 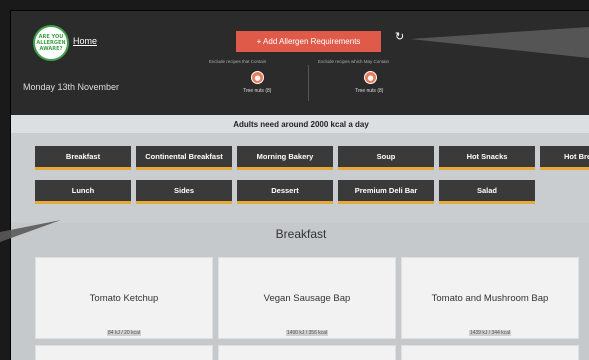 I want to click on section-title: Breakfast, so click(x=301, y=234).